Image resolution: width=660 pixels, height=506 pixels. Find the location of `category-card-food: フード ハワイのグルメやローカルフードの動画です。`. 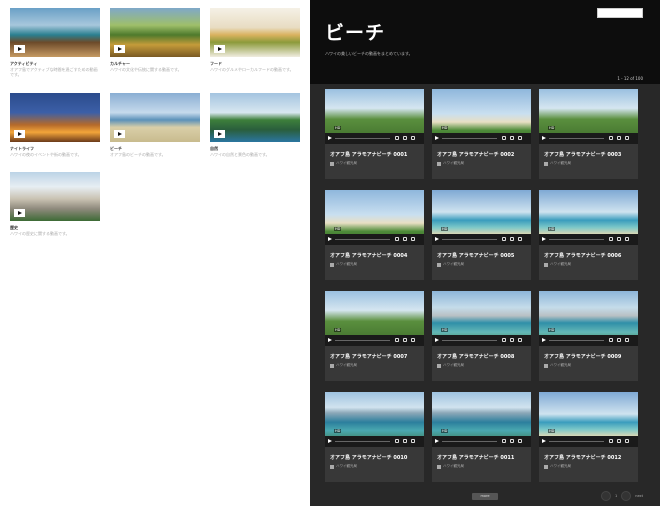

category-card-food: フード ハワイのグルメやローカルフードの動画です。 is located at coordinates (255, 40).